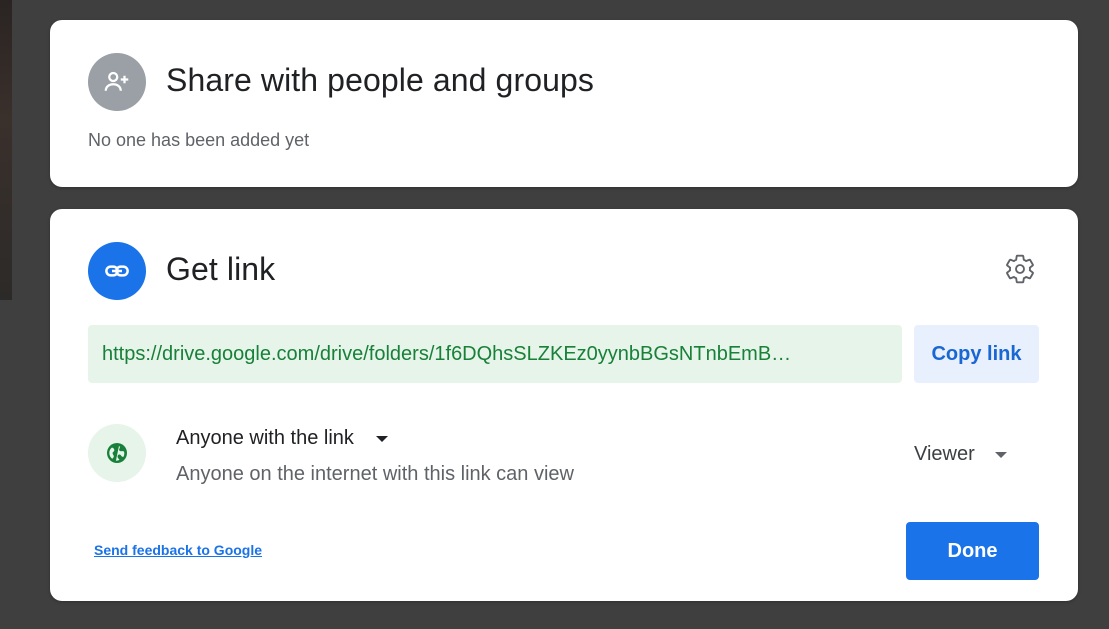 The image size is (1109, 629). What do you see at coordinates (944, 454) in the screenshot?
I see `role-label: Viewer` at bounding box center [944, 454].